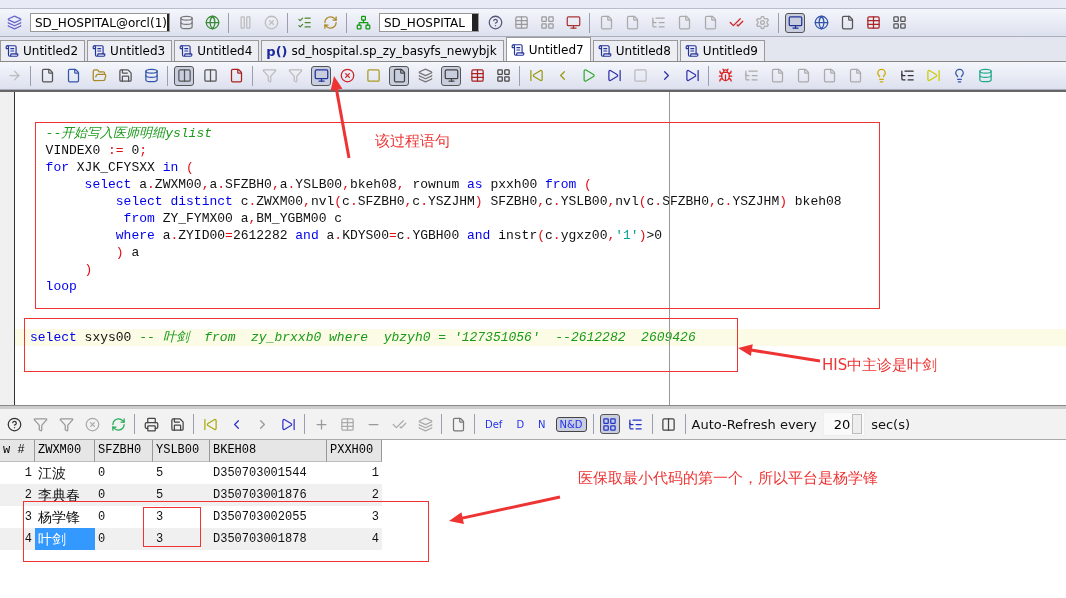  What do you see at coordinates (337, 184) in the screenshot?
I see `code-line: select a.ZWXM00,a.SFZBH0,a.YSLB00,bkeh08, rownum as pxxh00 from (` at bounding box center [337, 184].